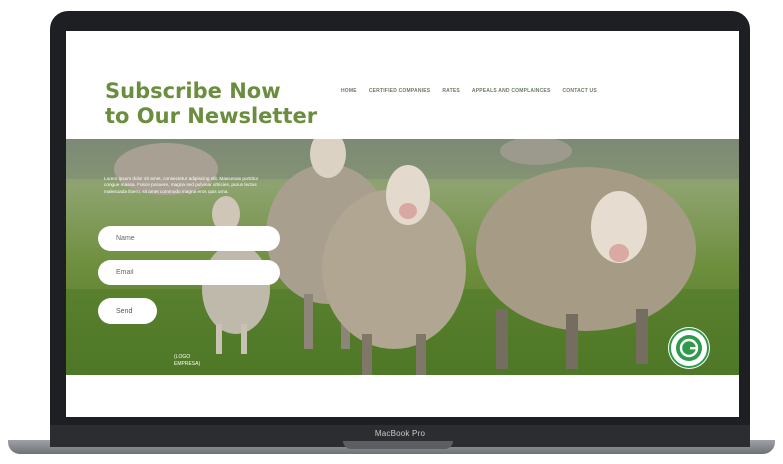  I want to click on device-label: MacBook Pro, so click(400, 433).